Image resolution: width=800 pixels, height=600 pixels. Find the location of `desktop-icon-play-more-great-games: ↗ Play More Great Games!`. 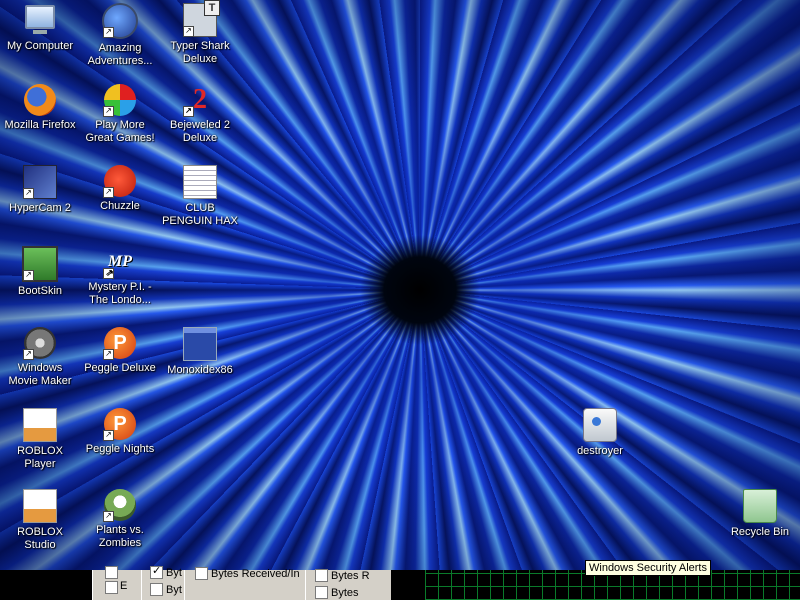

desktop-icon-play-more-great-games: ↗ Play More Great Games! is located at coordinates (120, 114).